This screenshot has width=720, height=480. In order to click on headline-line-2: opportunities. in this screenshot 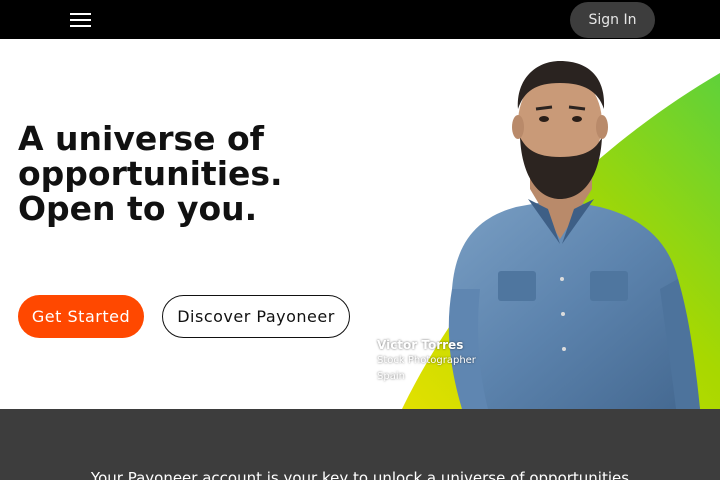, I will do `click(150, 173)`.